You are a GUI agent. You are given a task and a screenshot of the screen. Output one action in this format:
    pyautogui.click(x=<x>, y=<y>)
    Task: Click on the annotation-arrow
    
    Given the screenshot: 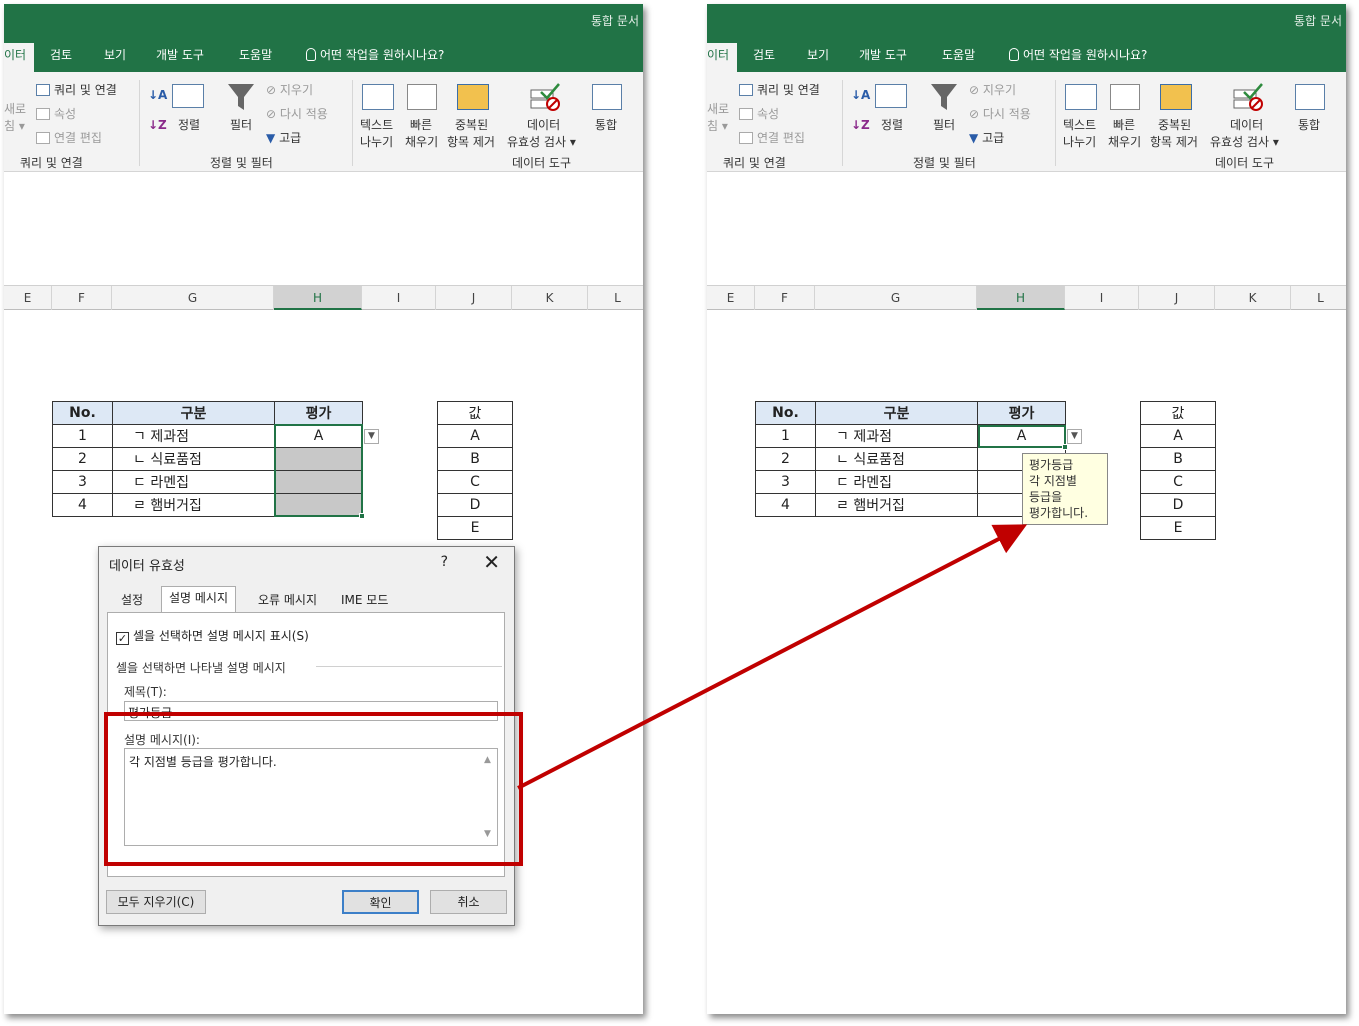 What is the action you would take?
    pyautogui.click(x=772, y=657)
    